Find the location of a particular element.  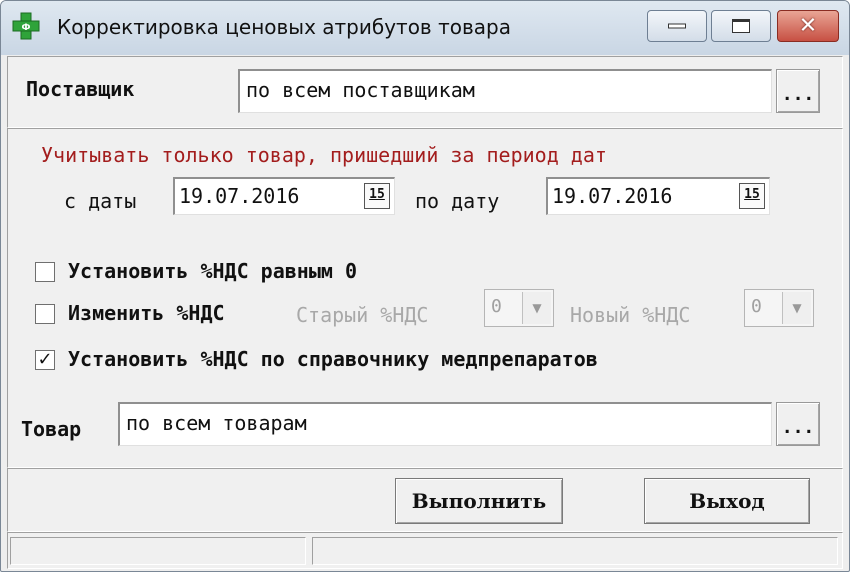

from-date-field: 19.07.2016 15 is located at coordinates (284, 196).